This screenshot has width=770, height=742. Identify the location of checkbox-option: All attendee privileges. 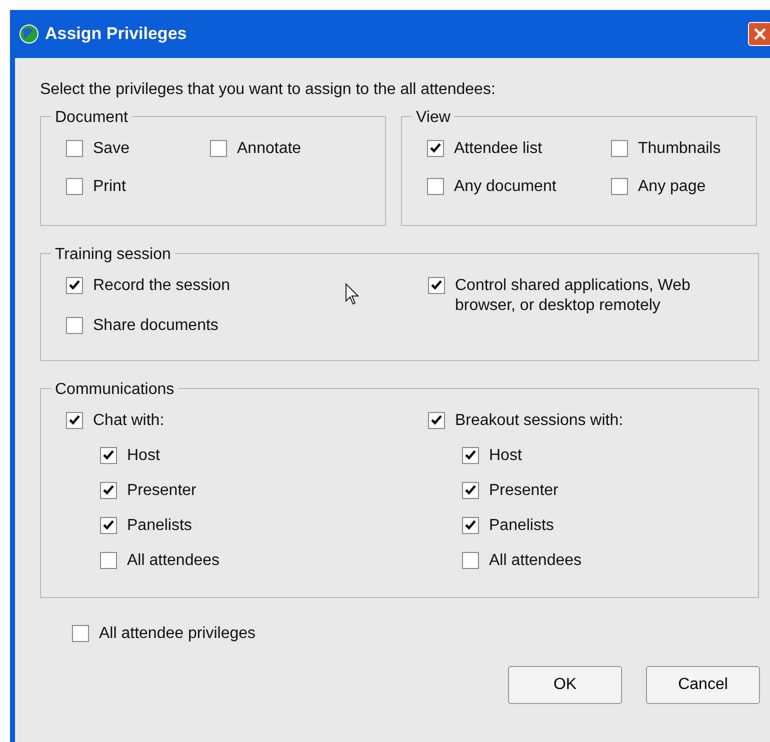
(164, 634).